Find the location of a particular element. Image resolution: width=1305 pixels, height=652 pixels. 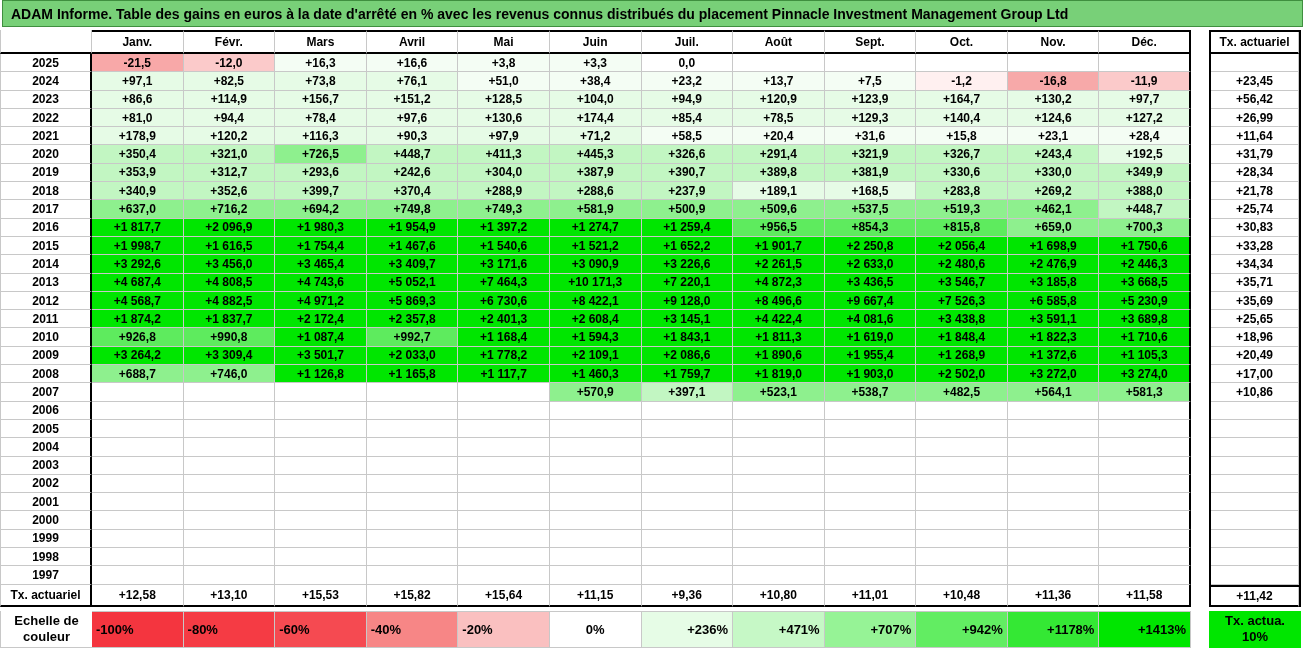

gain-cell: +1 822,3 is located at coordinates (1053, 337).